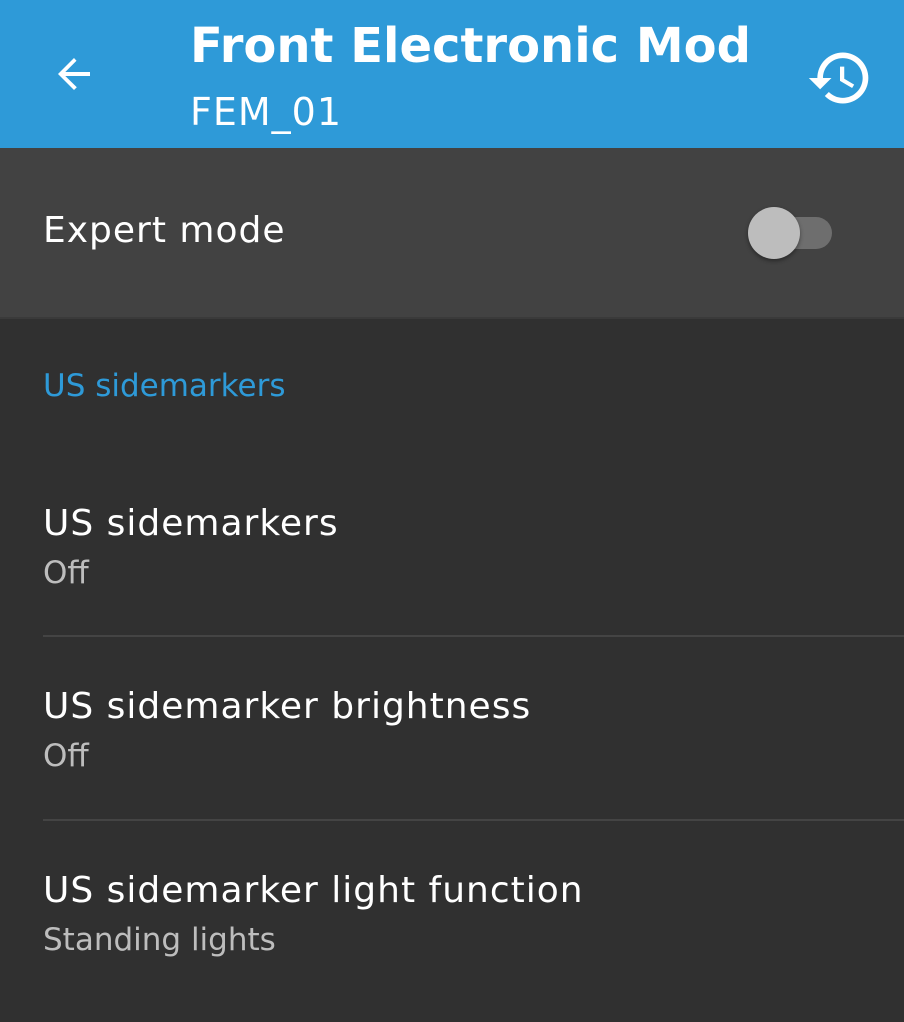 This screenshot has width=904, height=1022. I want to click on pref-title: US sidemarker brightness, so click(287, 706).